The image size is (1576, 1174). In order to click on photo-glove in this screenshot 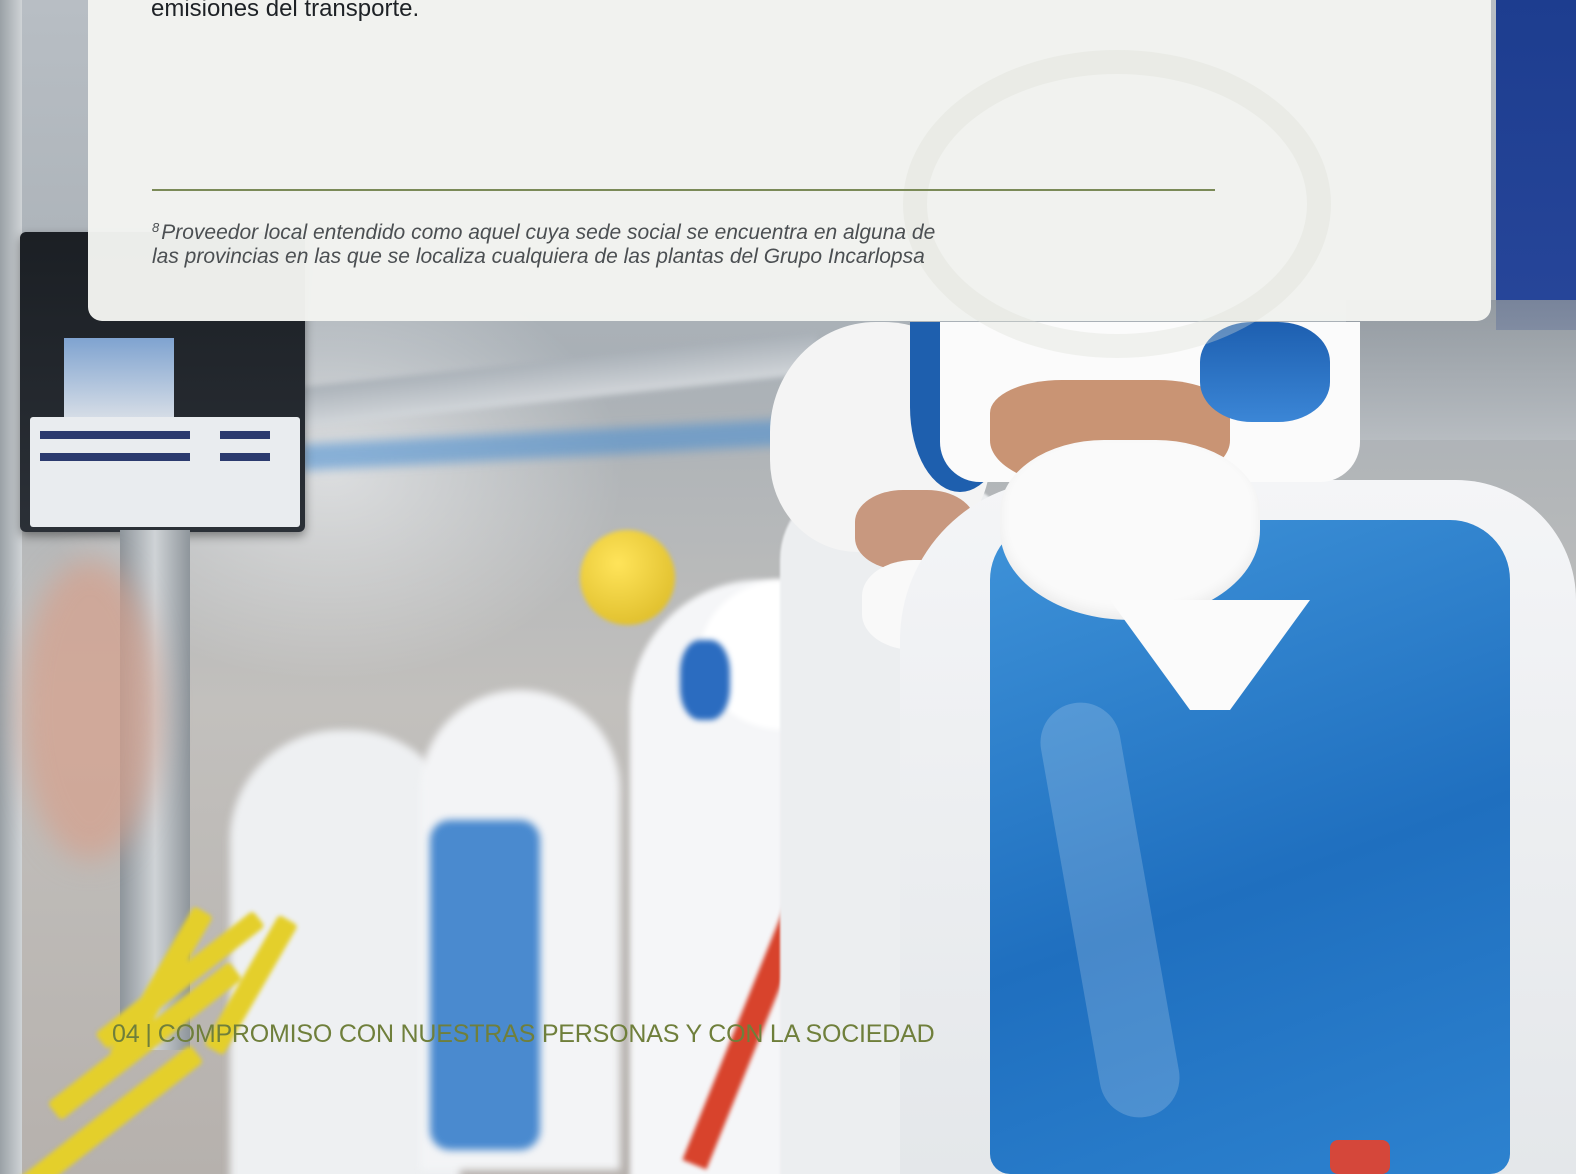, I will do `click(1360, 1157)`.